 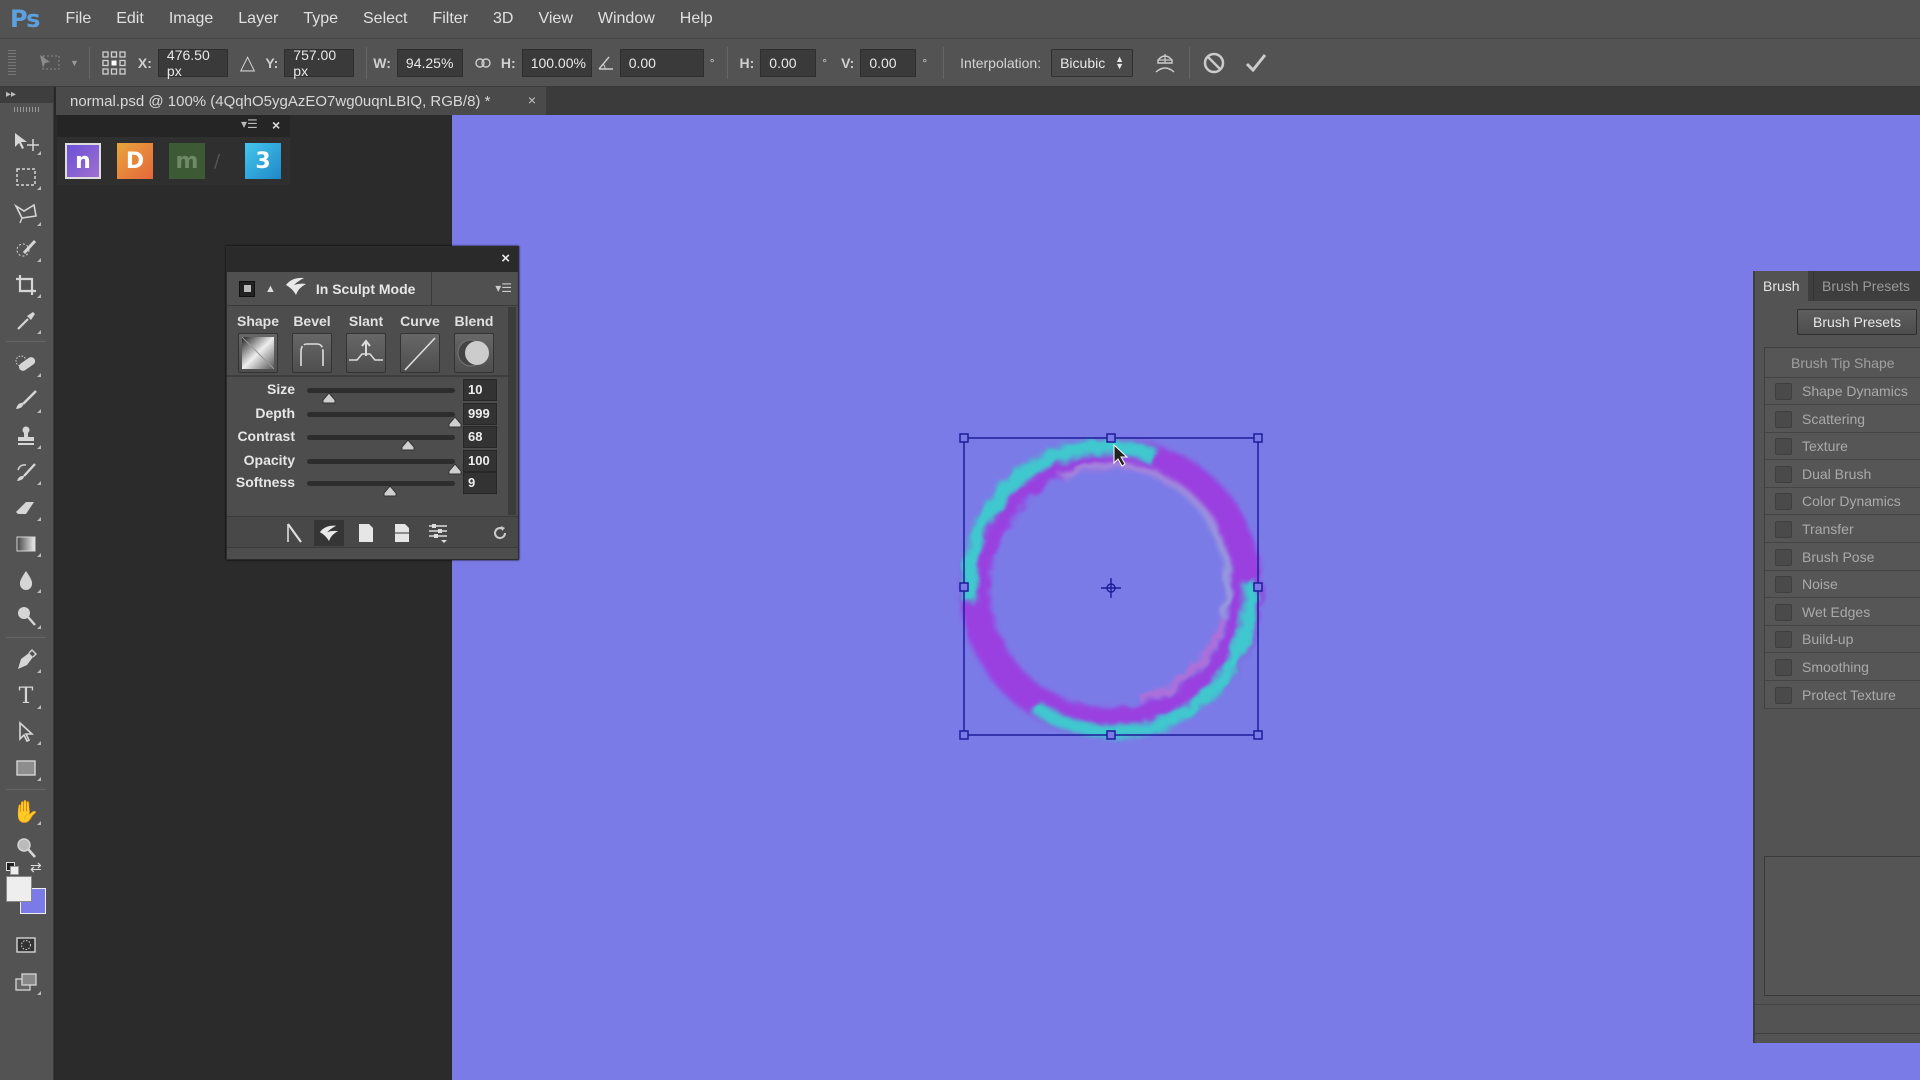 I want to click on menu-filter: Filter, so click(x=450, y=19).